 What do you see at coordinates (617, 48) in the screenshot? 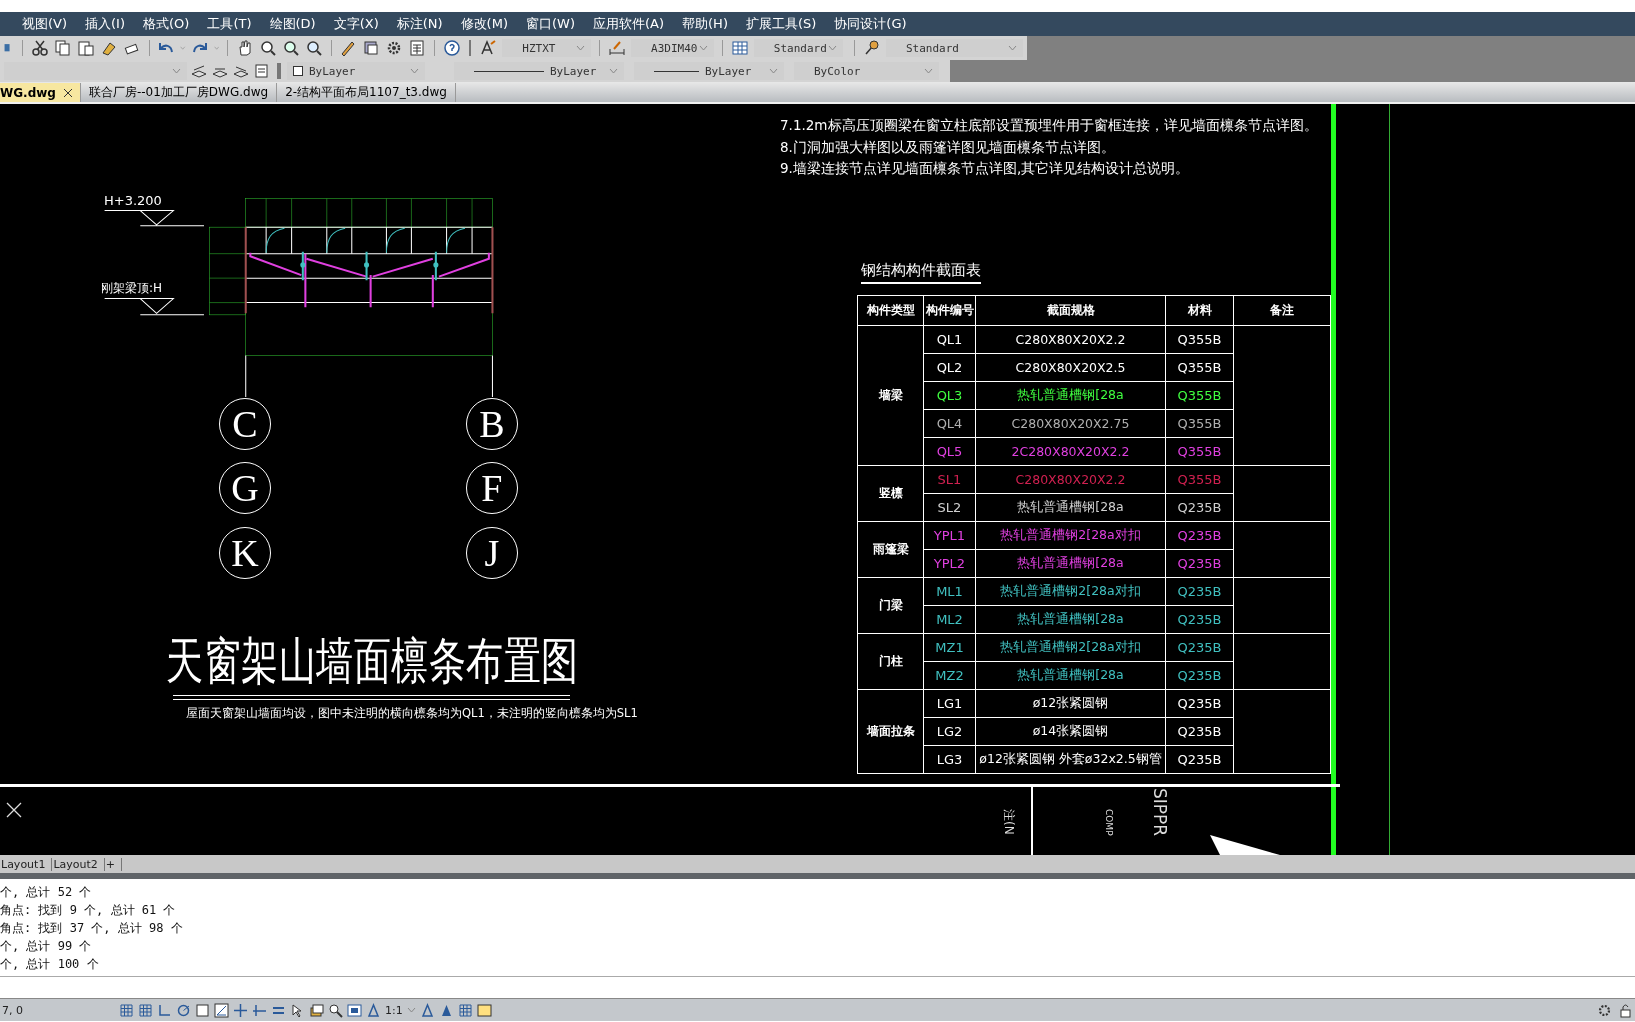
I see `dimension-style-icon` at bounding box center [617, 48].